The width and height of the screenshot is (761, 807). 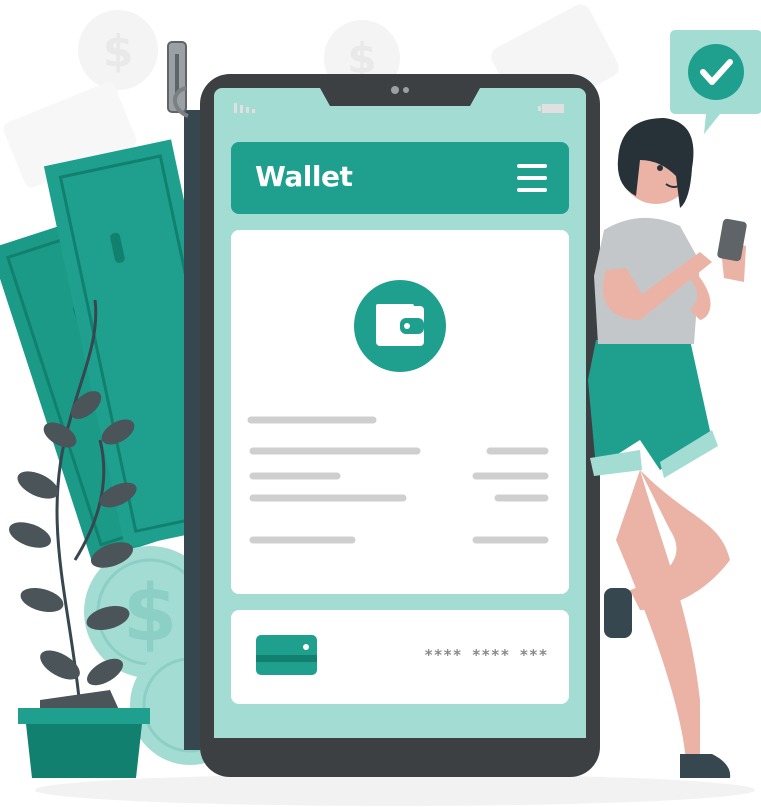 I want to click on phone-notch, so click(x=400, y=97).